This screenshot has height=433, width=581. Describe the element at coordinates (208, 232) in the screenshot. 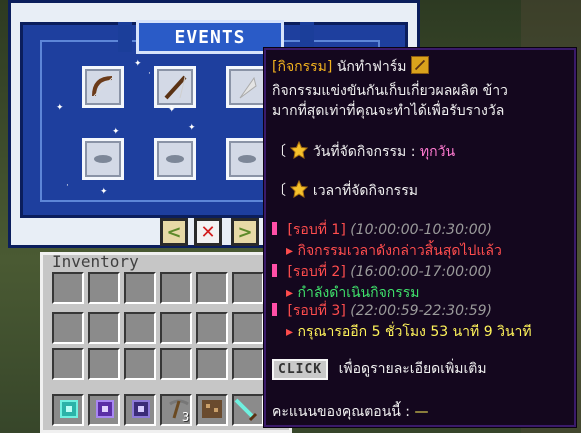

I see `close-button: ✕` at that location.